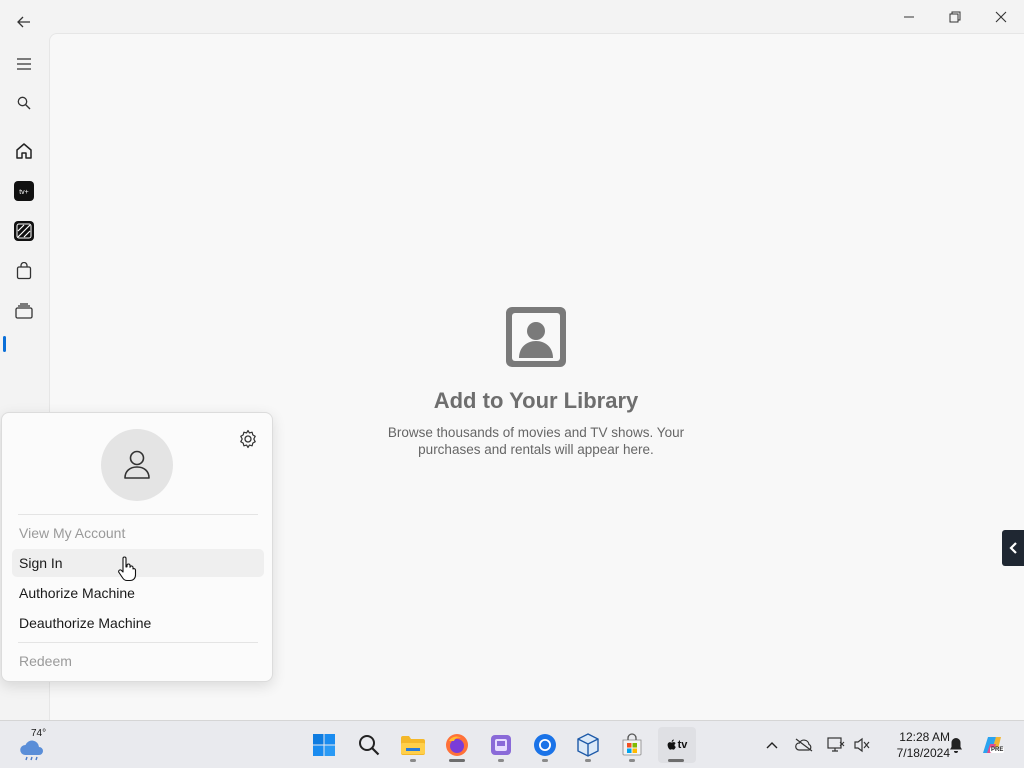  Describe the element at coordinates (138, 533) in the screenshot. I see `view-my-account-item: View My Account` at that location.